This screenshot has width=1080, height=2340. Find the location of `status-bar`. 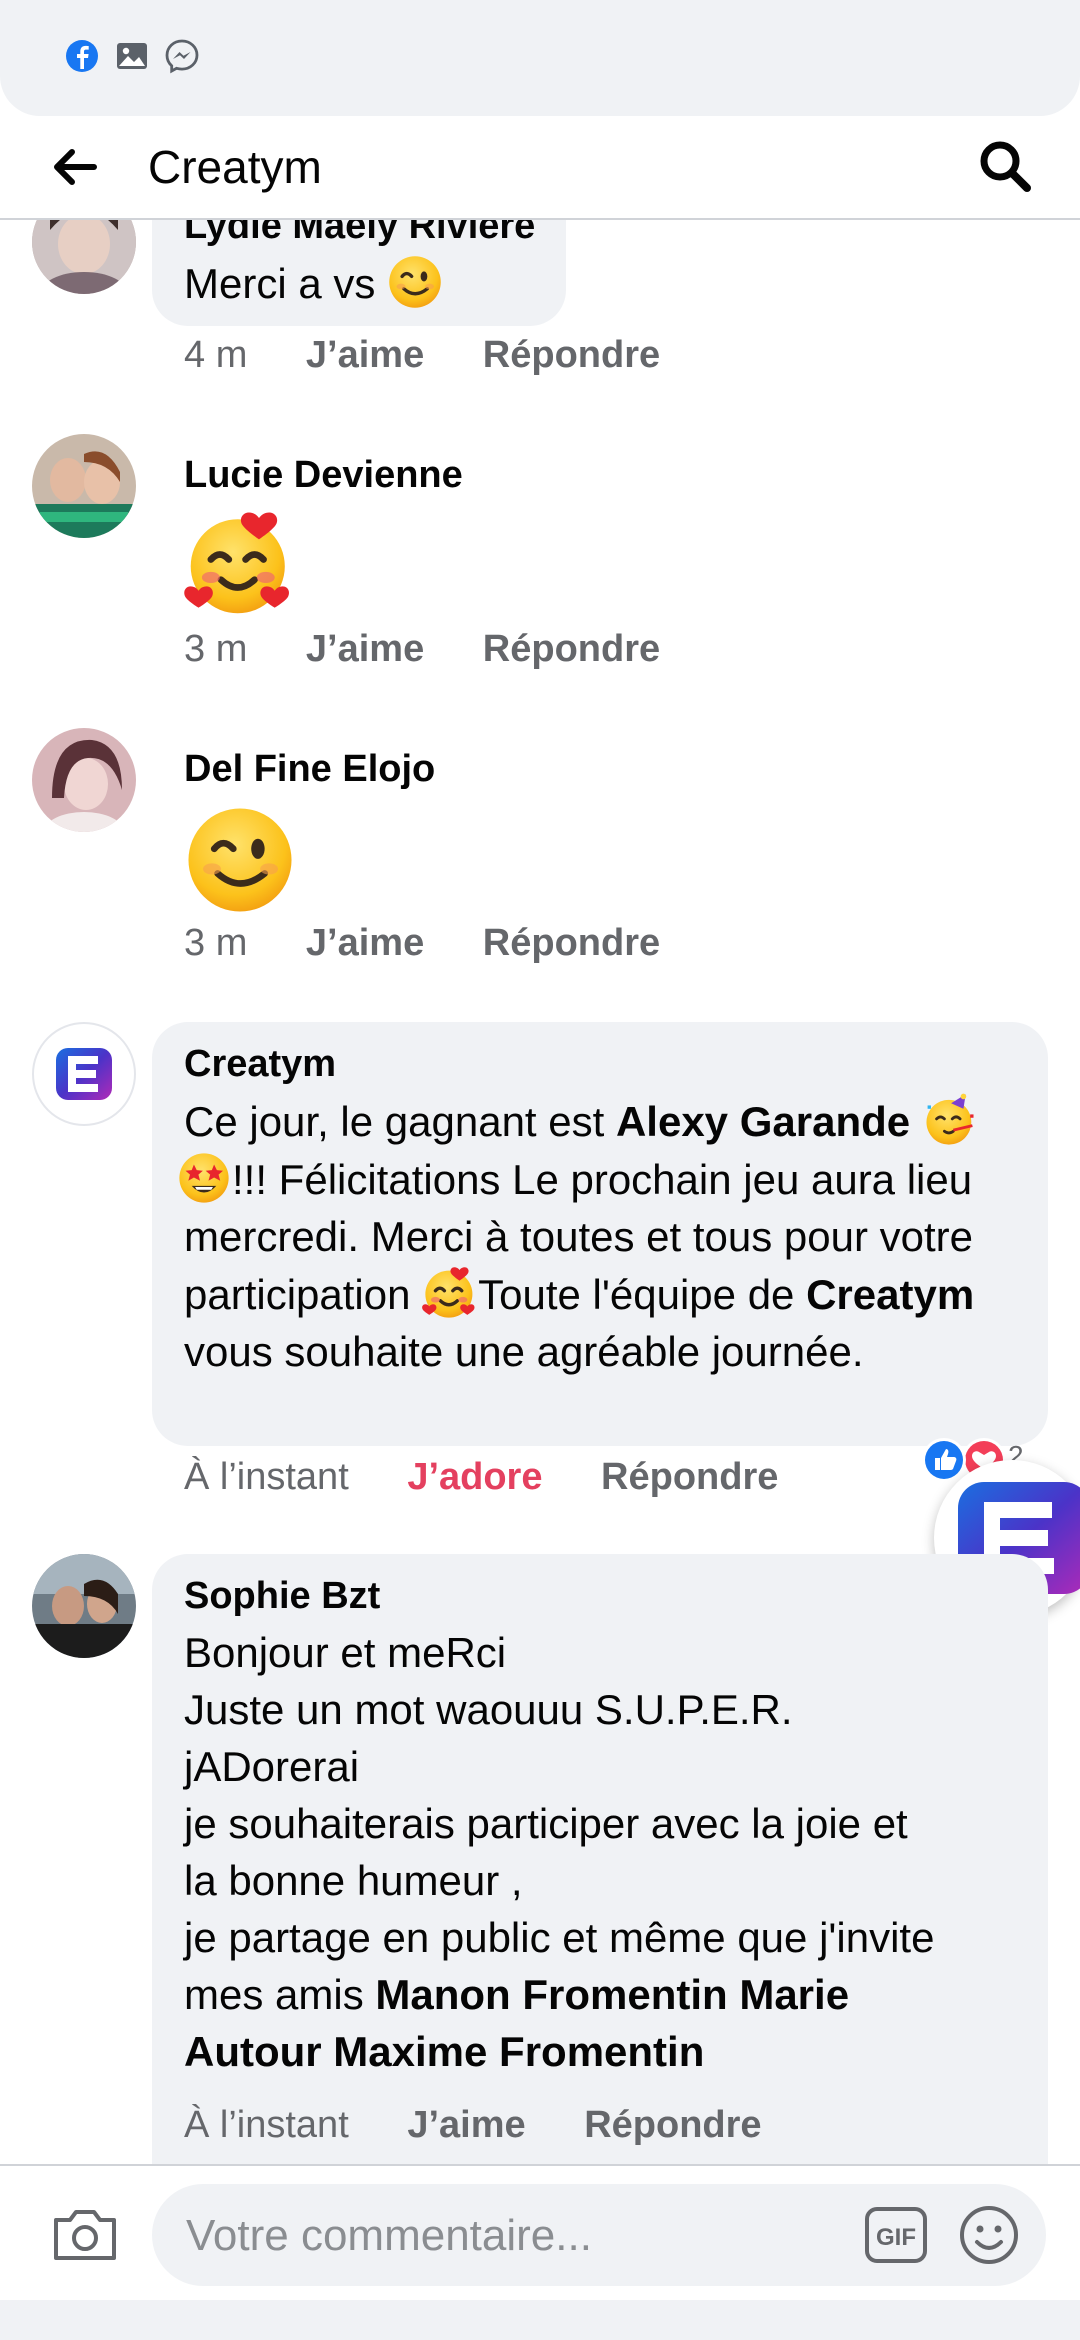

status-bar is located at coordinates (540, 58).